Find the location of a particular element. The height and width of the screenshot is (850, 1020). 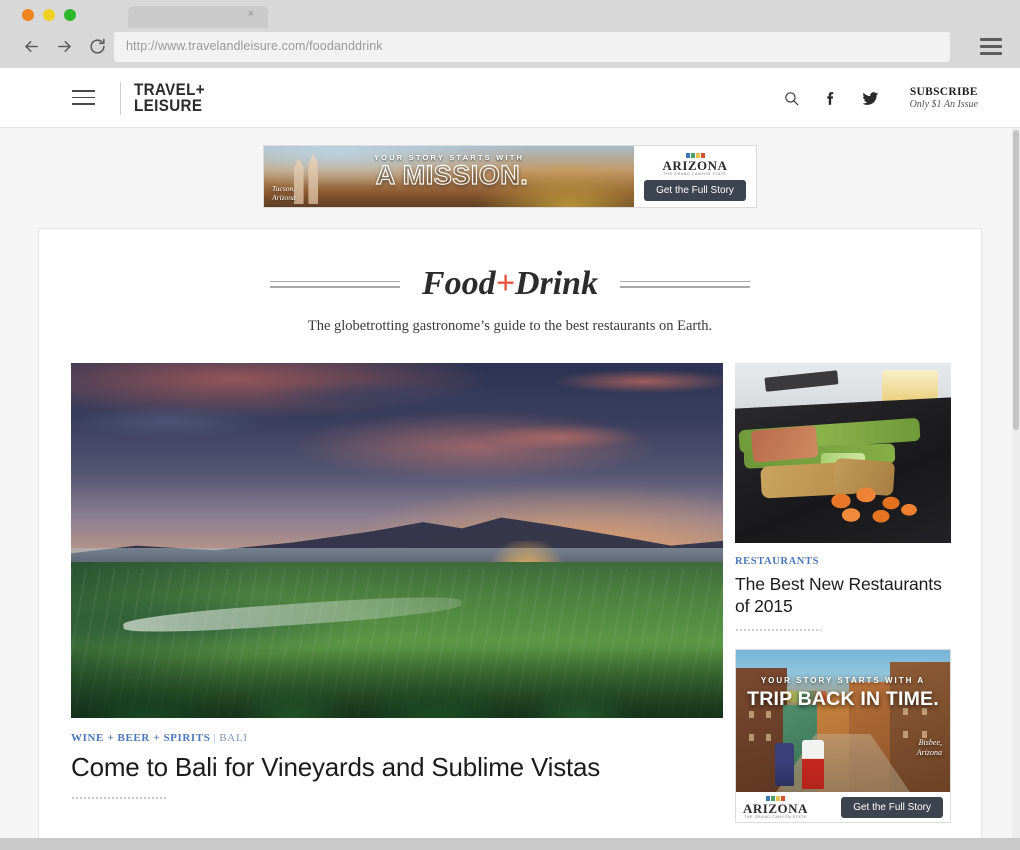

reload-icon is located at coordinates (97, 46).